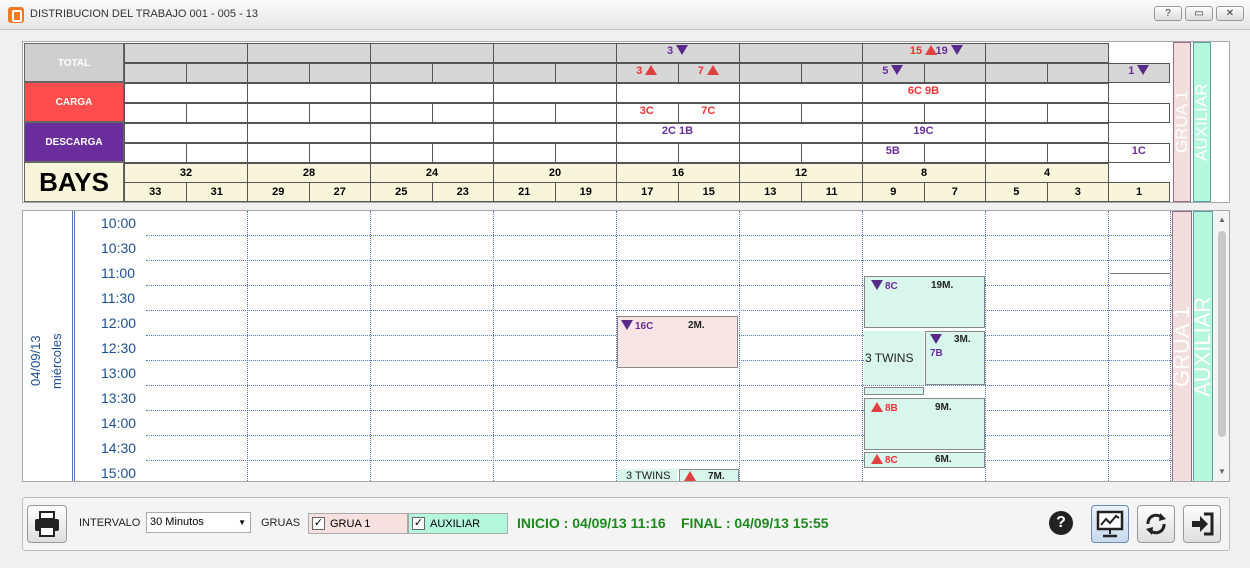 The height and width of the screenshot is (568, 1250). Describe the element at coordinates (1222, 219) in the screenshot. I see `scroll-up-arrow: ▲` at that location.